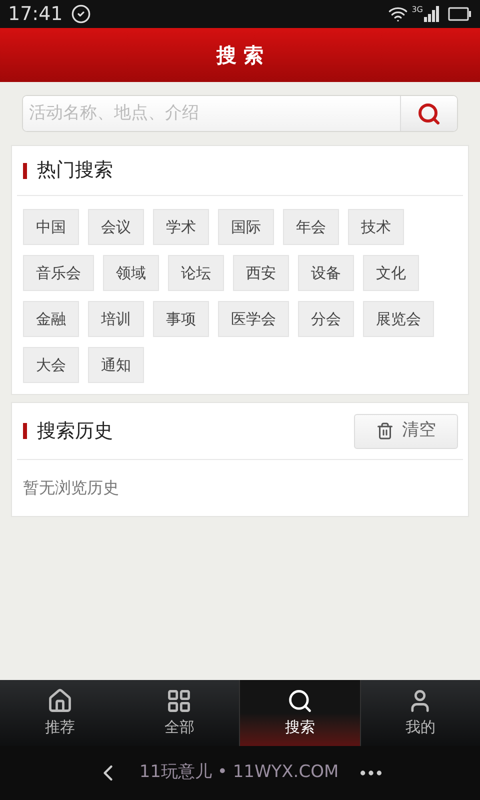  What do you see at coordinates (116, 365) in the screenshot?
I see `search-tag: 通知` at bounding box center [116, 365].